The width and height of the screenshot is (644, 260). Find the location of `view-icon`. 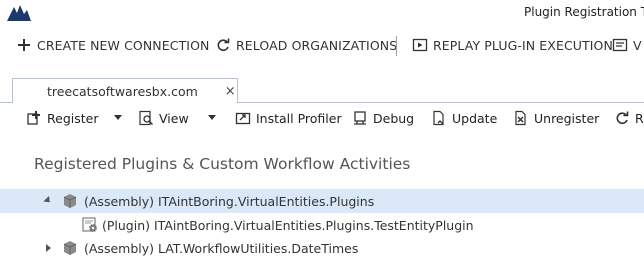

view-icon is located at coordinates (620, 45).